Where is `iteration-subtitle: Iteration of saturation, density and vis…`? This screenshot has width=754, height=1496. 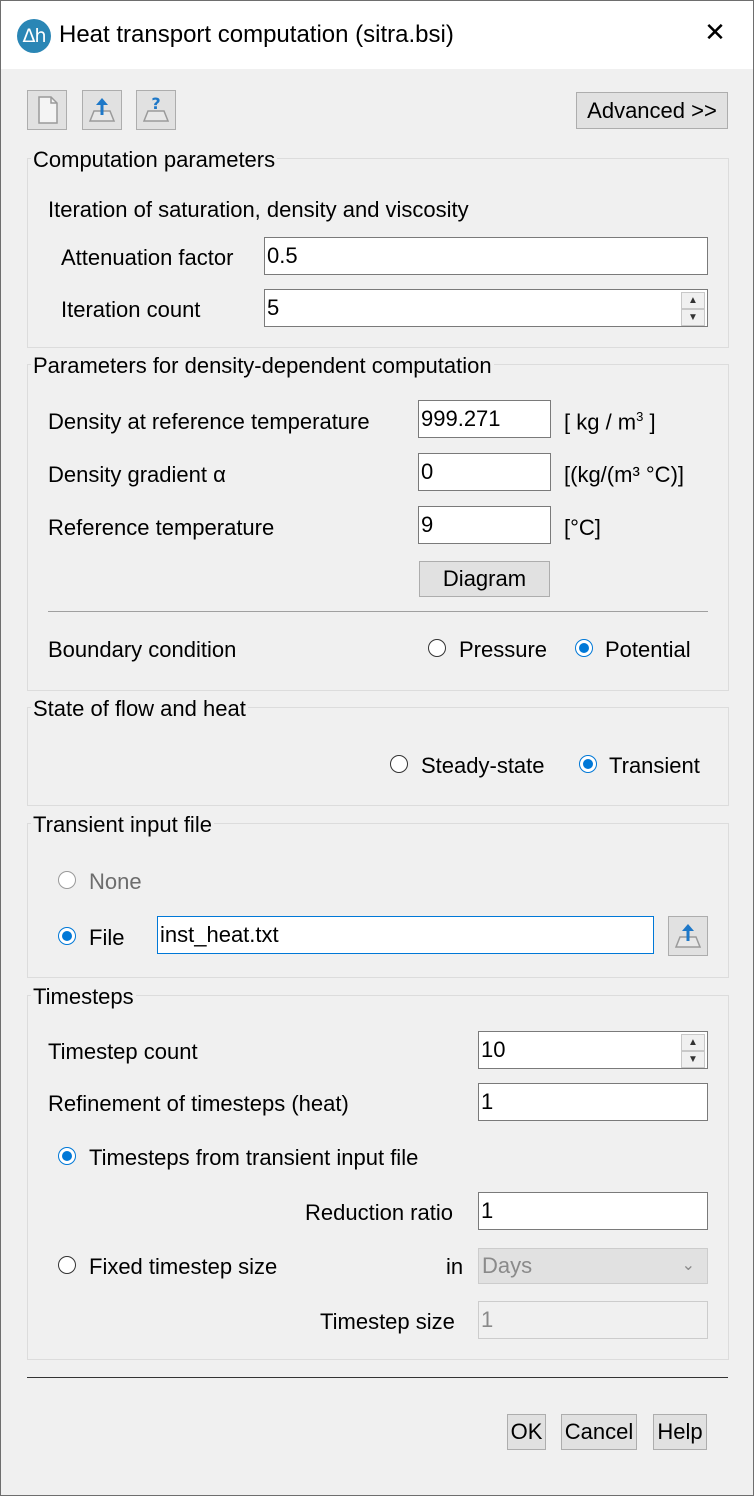 iteration-subtitle: Iteration of saturation, density and vis… is located at coordinates (258, 209).